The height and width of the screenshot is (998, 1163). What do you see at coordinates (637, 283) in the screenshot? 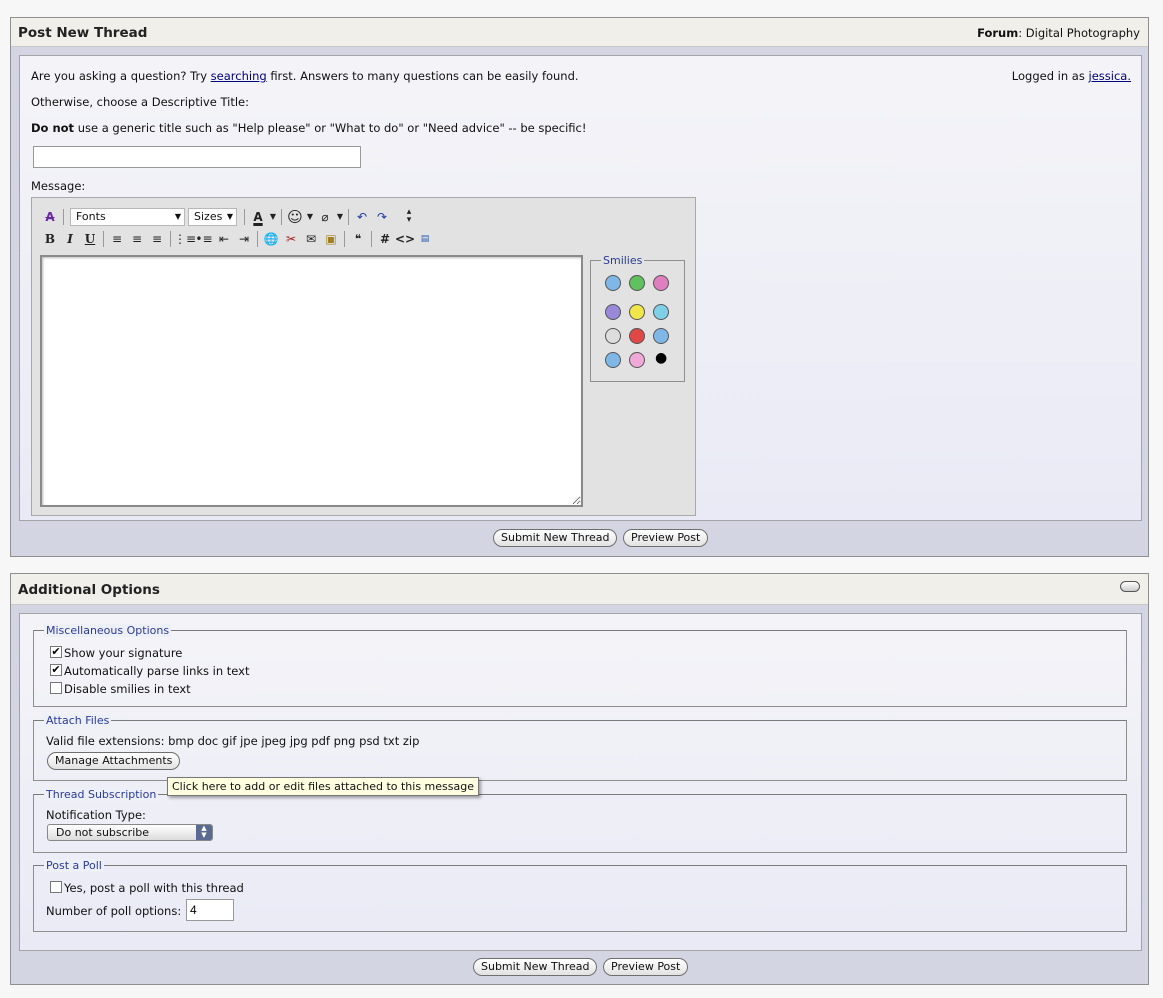
I see `grin-icon` at bounding box center [637, 283].